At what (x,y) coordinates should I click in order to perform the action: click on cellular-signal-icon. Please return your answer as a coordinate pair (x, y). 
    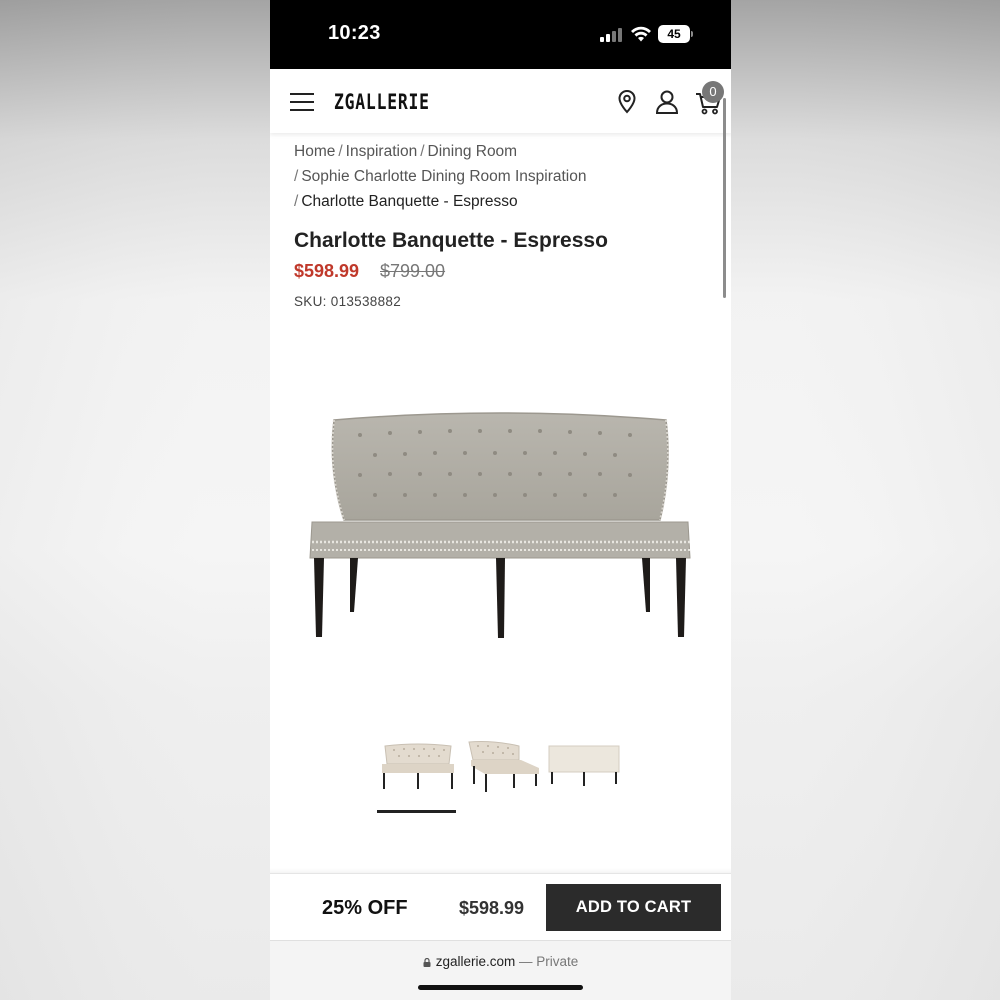
    Looking at the image, I should click on (612, 35).